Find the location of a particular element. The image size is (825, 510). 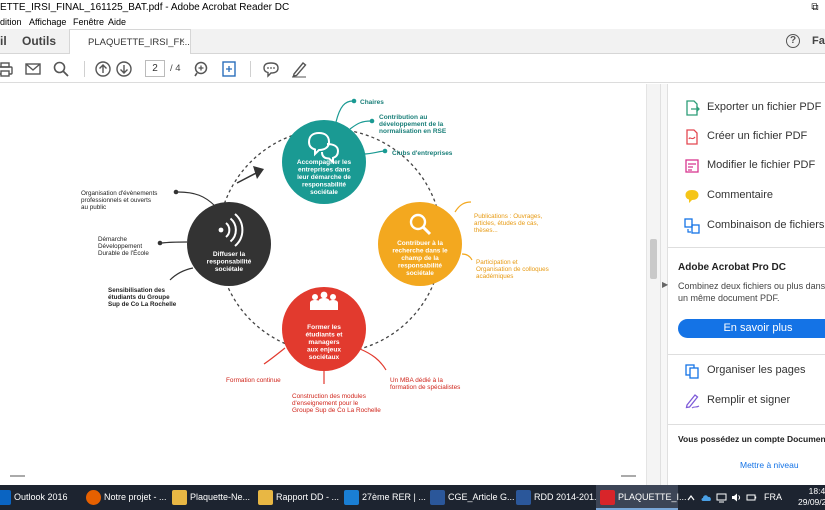

help-icon: ? is located at coordinates (793, 41).